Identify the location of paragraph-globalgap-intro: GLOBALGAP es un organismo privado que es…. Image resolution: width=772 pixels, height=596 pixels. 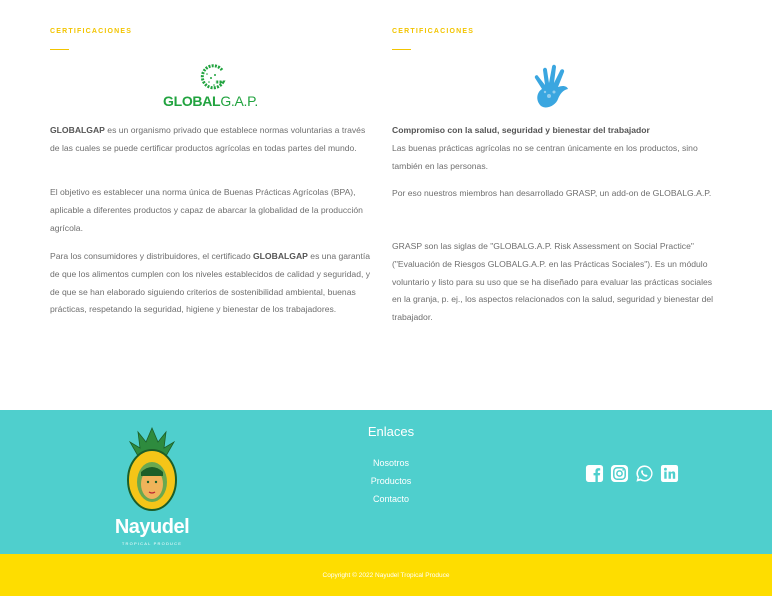
(211, 140).